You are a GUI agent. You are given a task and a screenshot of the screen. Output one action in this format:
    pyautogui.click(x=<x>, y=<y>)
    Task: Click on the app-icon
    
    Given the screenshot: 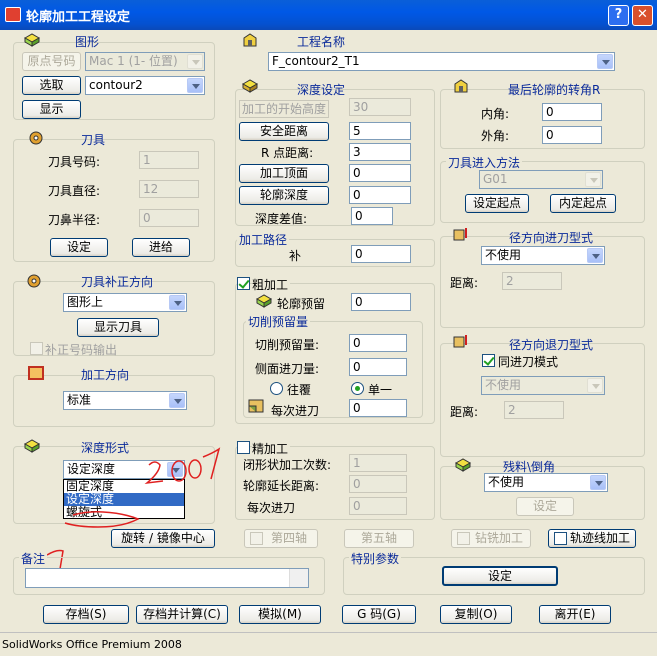 What is the action you would take?
    pyautogui.click(x=13, y=14)
    